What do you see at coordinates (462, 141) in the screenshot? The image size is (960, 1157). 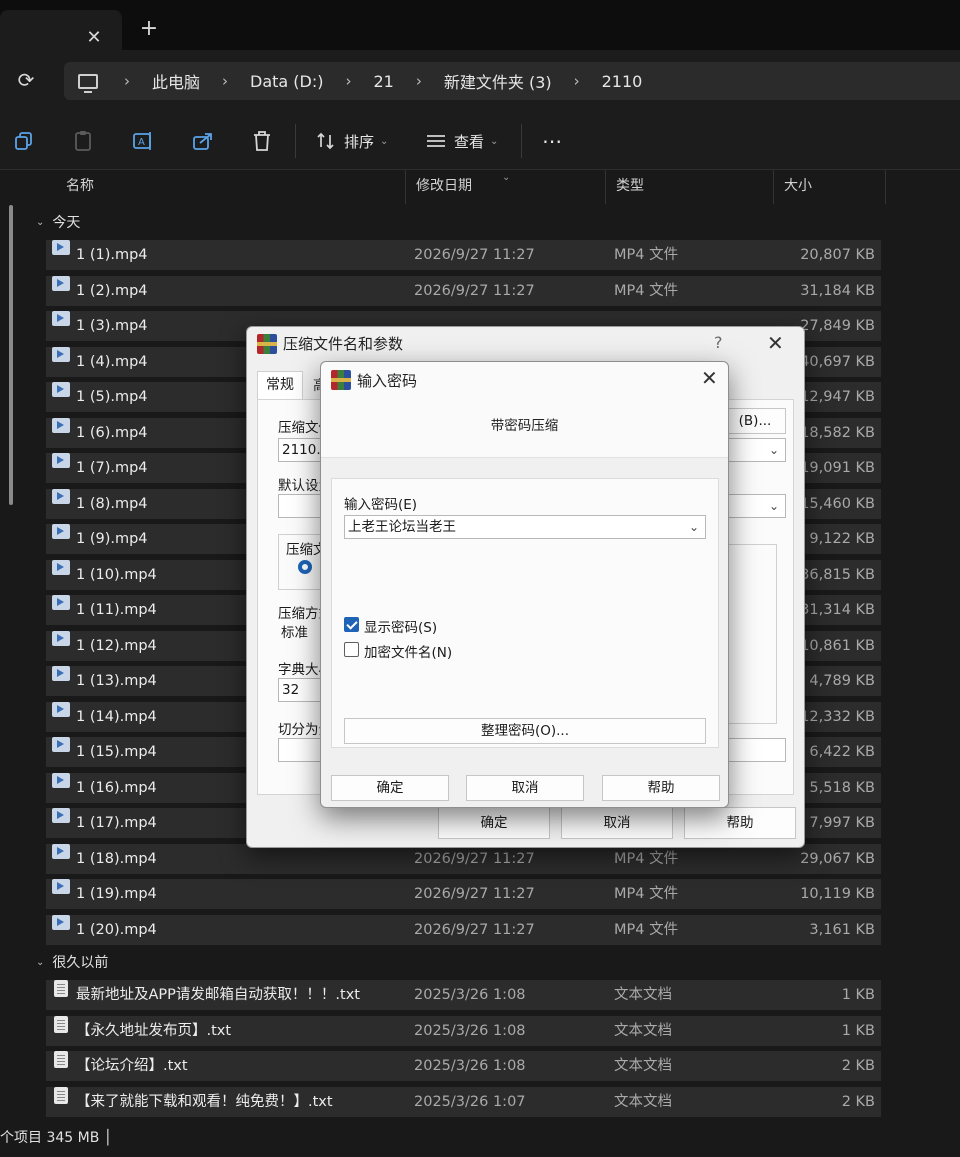 I see `view-button: 查看 ⌄` at bounding box center [462, 141].